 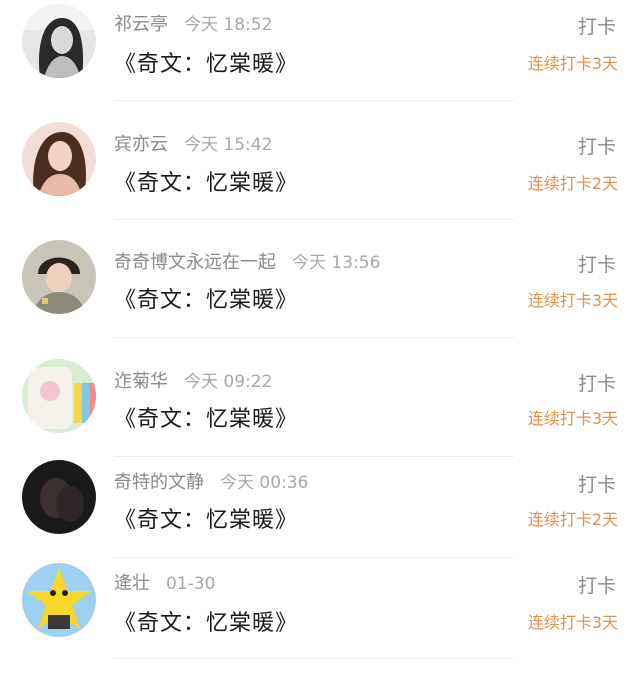 What do you see at coordinates (132, 583) in the screenshot?
I see `user-name: 逄壮` at bounding box center [132, 583].